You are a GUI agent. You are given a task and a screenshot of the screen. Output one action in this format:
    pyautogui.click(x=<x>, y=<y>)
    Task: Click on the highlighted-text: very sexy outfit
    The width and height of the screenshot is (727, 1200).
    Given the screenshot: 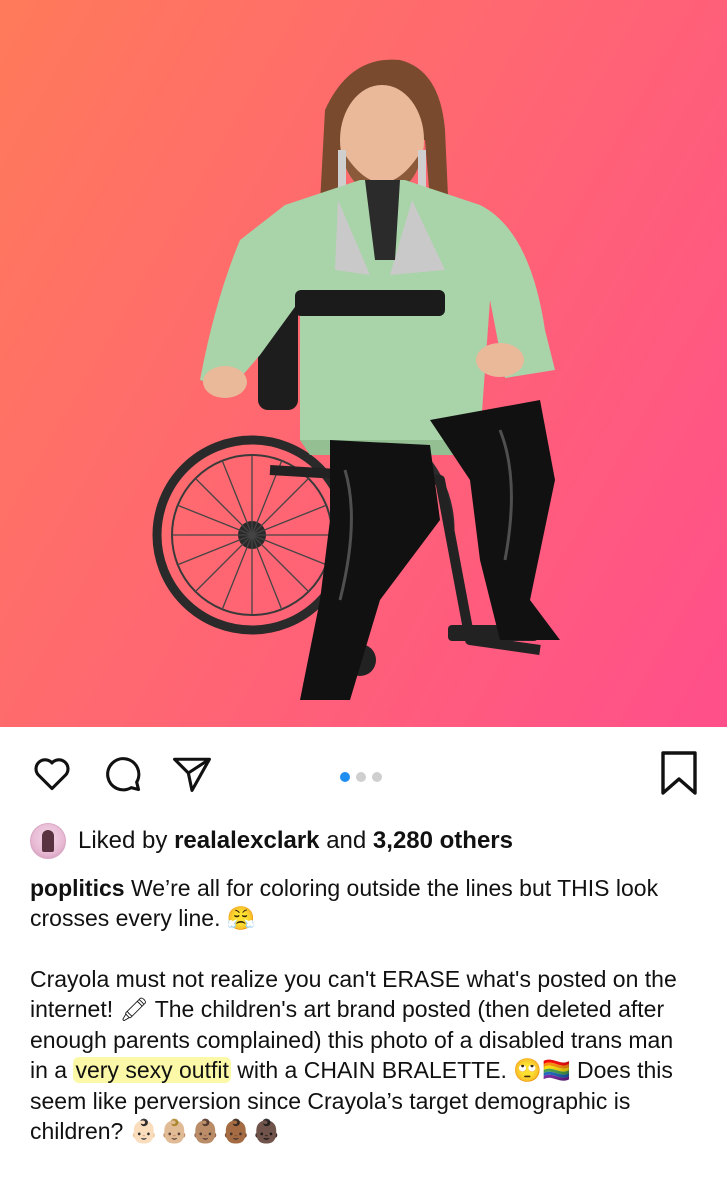 What is the action you would take?
    pyautogui.click(x=152, y=1070)
    